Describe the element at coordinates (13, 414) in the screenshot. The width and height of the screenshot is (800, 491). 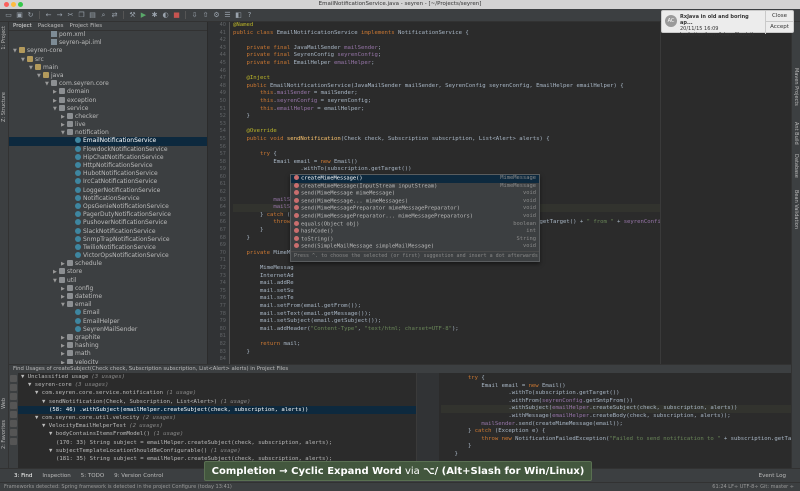
I see `collapse-all-icon` at that location.